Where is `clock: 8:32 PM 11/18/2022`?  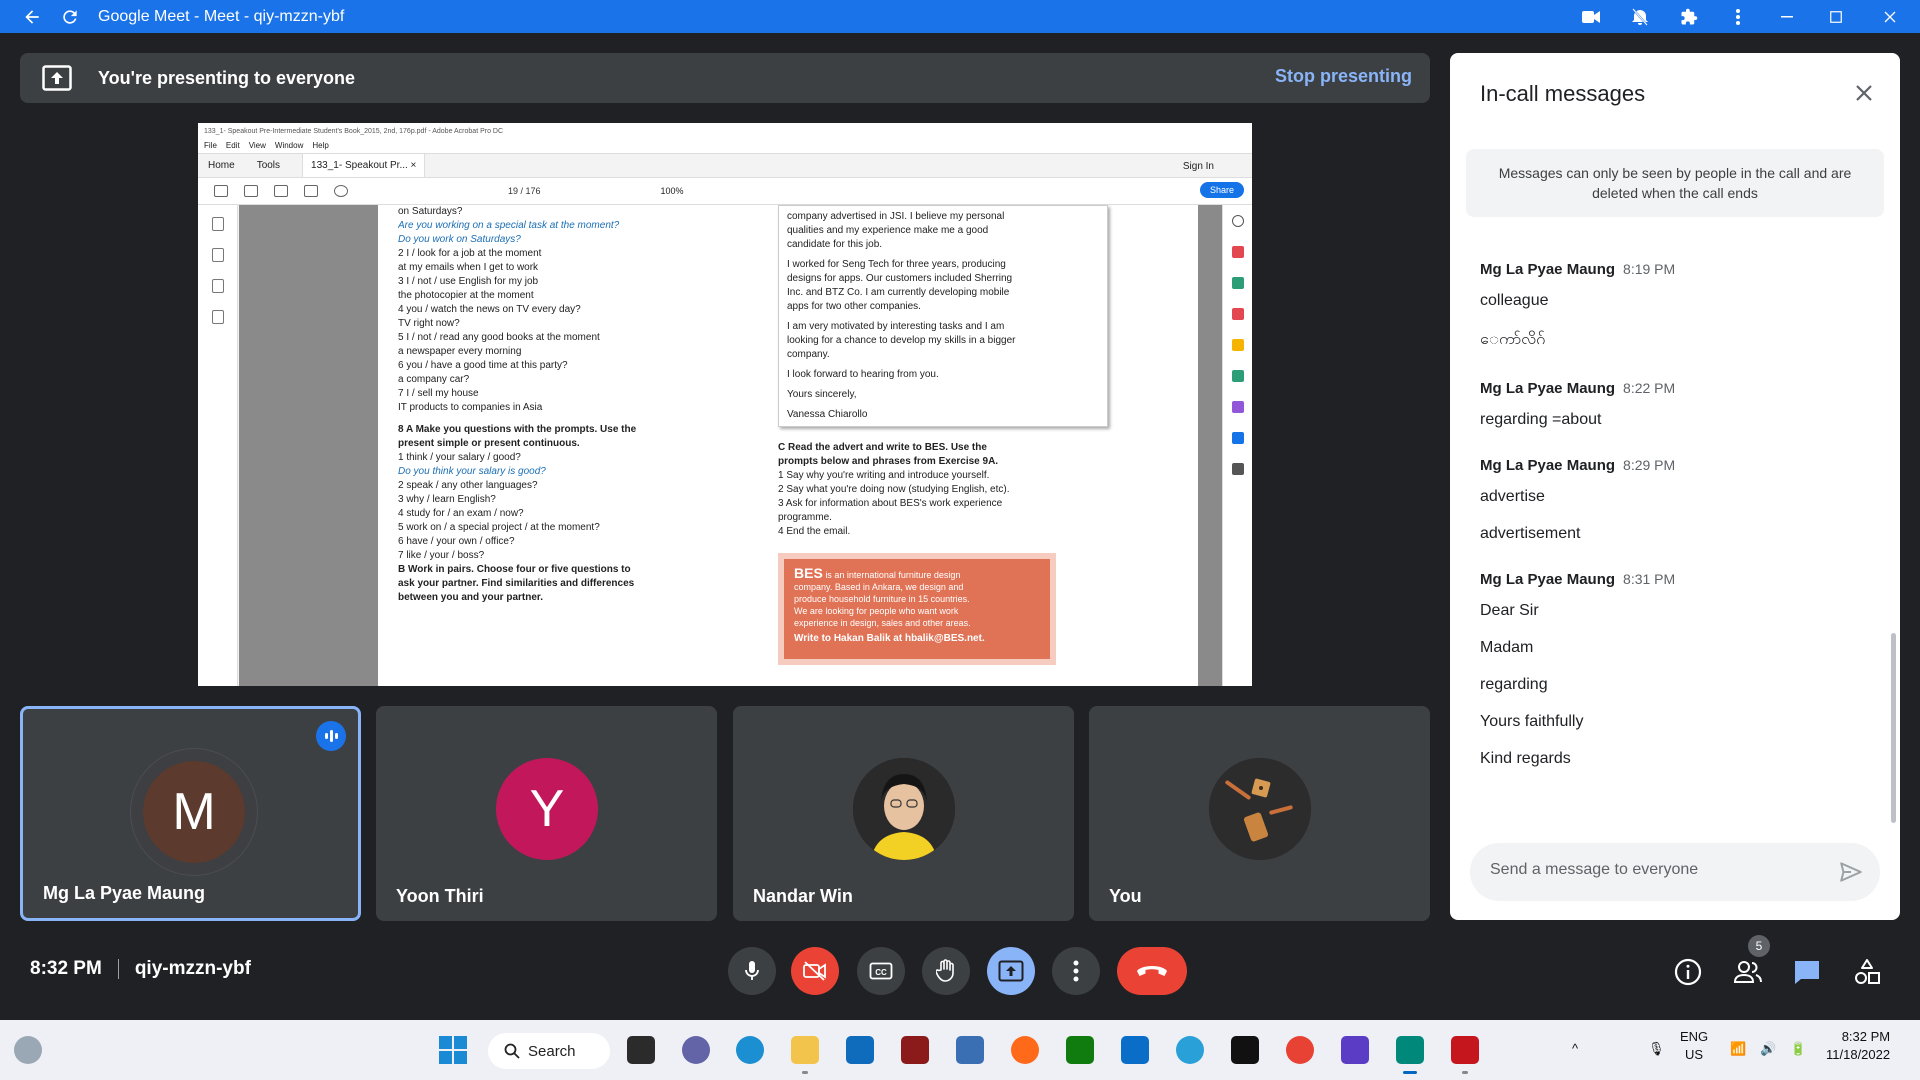
clock: 8:32 PM 11/18/2022 is located at coordinates (1858, 1046).